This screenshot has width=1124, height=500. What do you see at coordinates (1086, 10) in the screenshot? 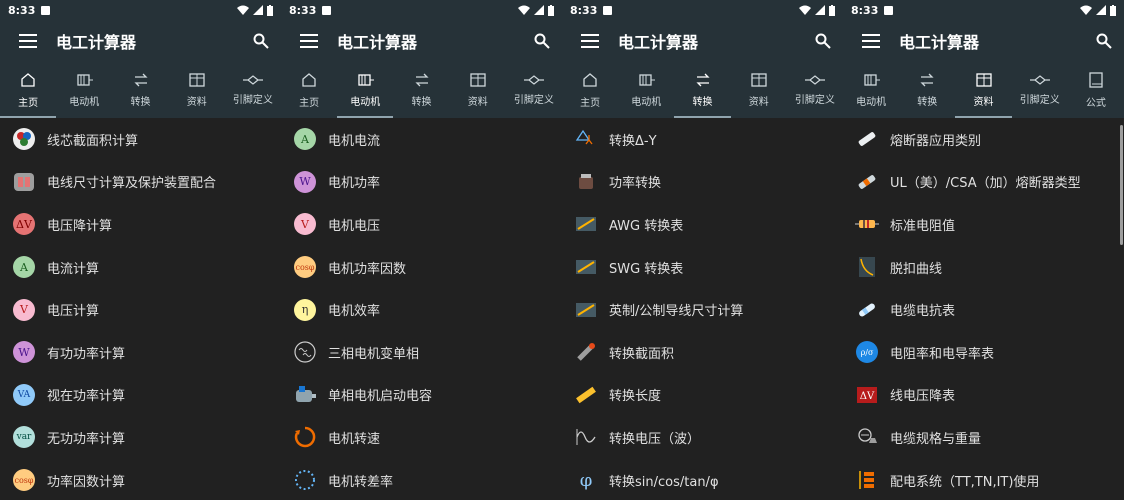
I see `wifi-icon` at bounding box center [1086, 10].